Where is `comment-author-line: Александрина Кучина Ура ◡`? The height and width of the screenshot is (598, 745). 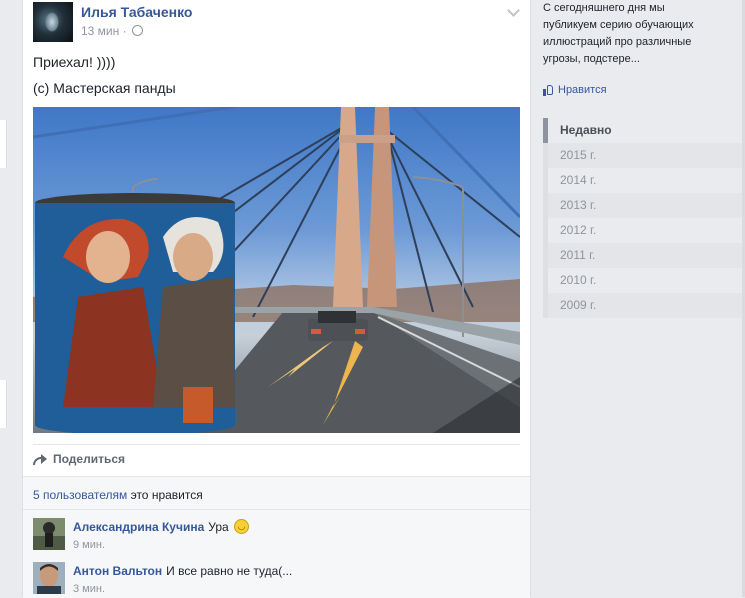
comment-author-line: Александрина Кучина Ура ◡ is located at coordinates (161, 527).